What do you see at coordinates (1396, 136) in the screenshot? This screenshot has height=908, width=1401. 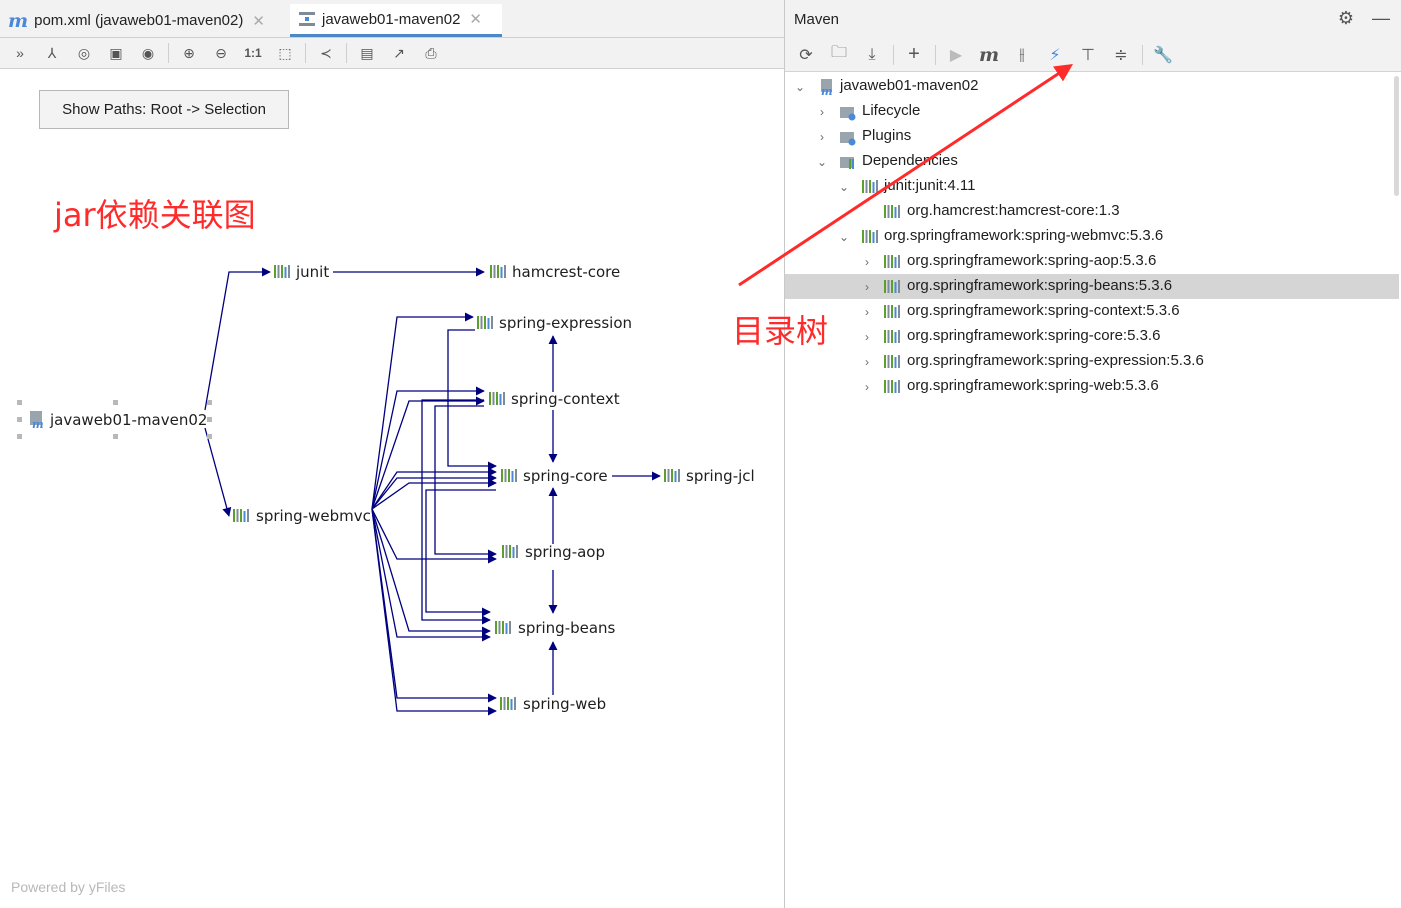 I see `scrollbar` at bounding box center [1396, 136].